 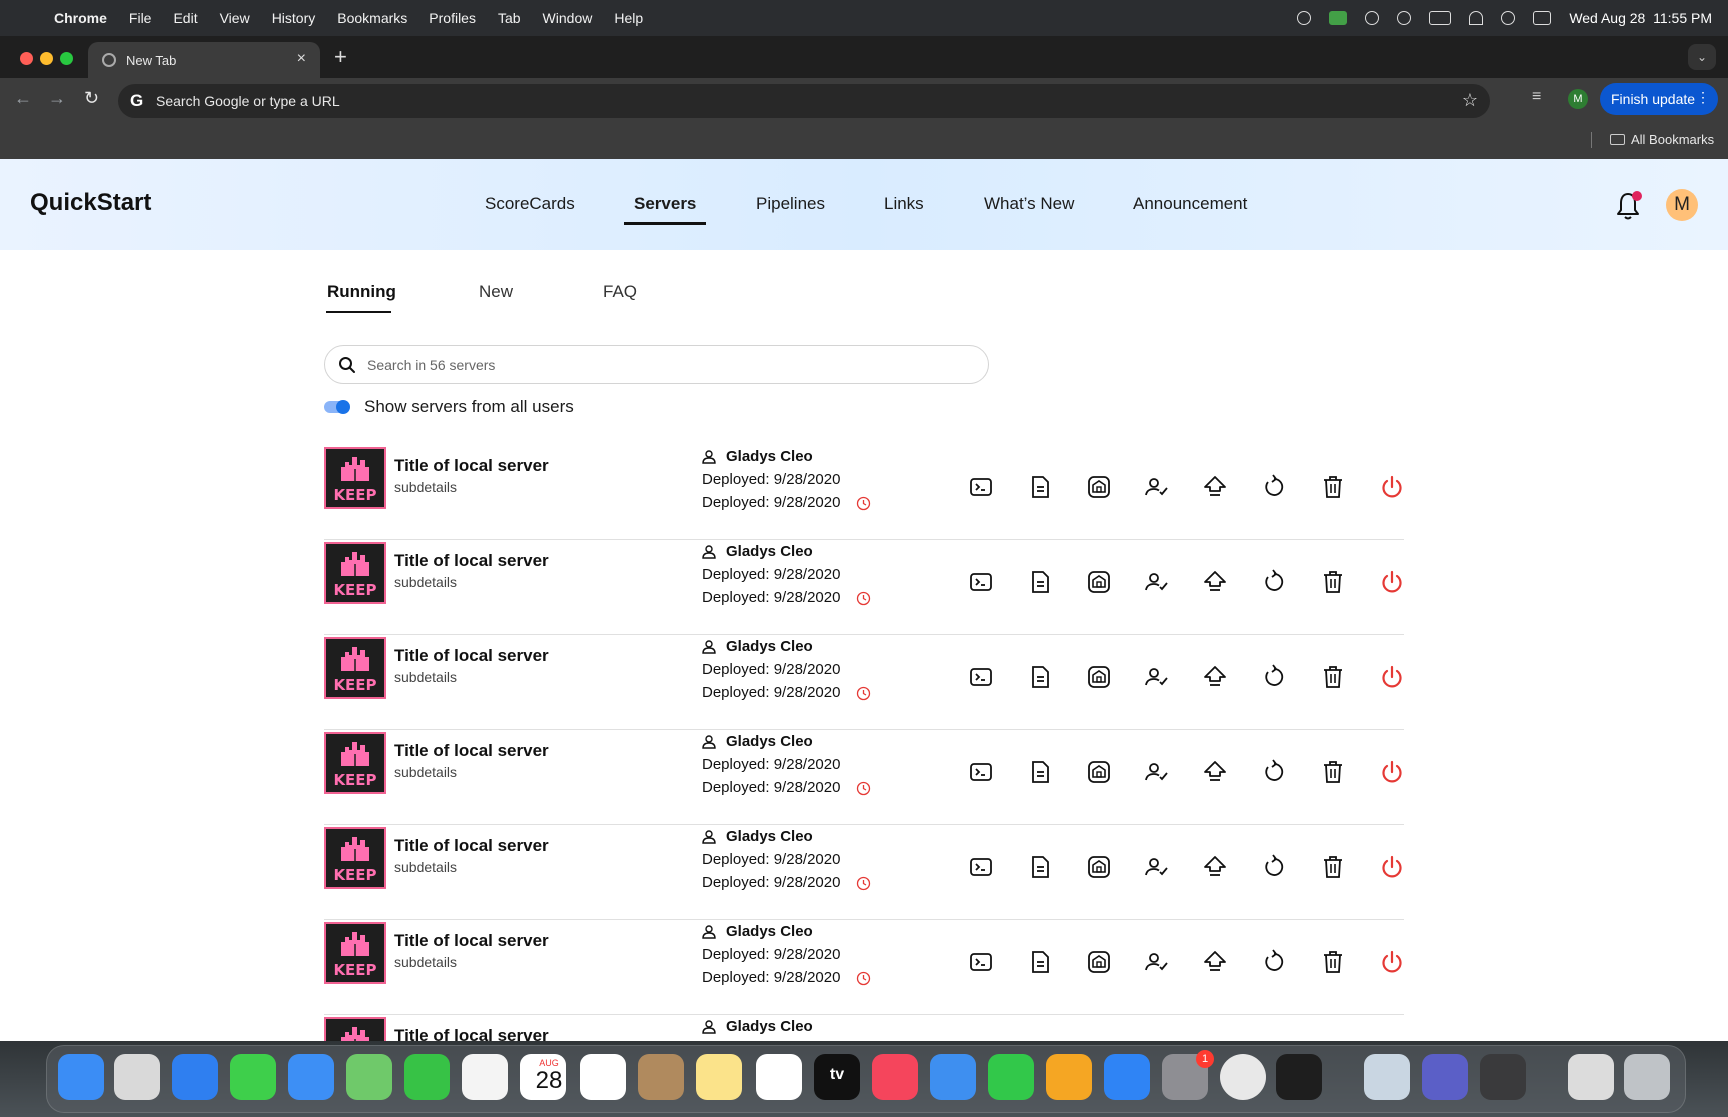 I want to click on launchpad-icon, so click(x=137, y=1077).